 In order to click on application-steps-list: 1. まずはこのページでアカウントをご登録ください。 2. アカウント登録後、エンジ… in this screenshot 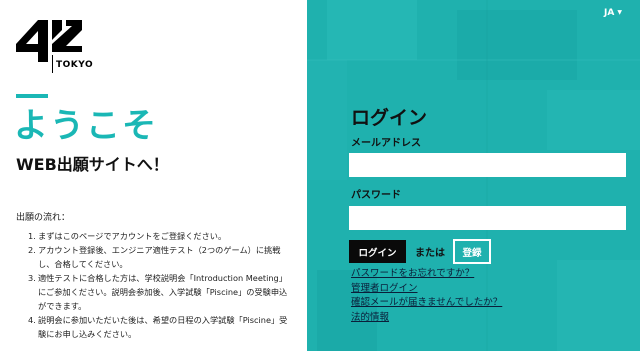, I will do `click(159, 285)`.